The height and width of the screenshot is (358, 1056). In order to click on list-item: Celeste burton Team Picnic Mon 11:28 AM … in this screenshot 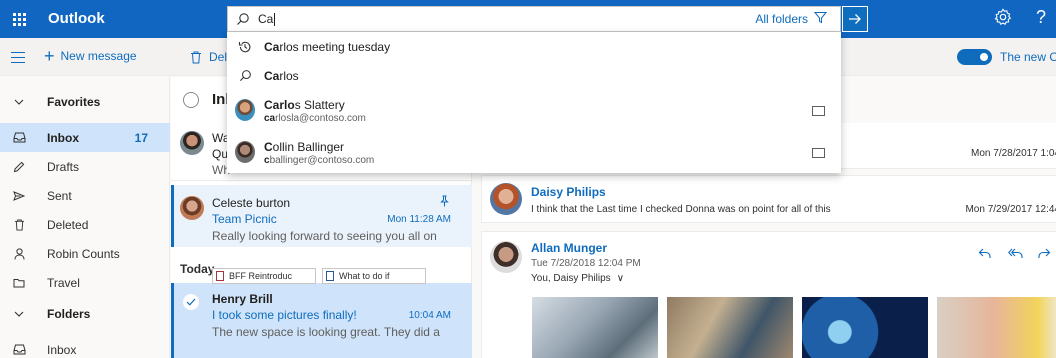, I will do `click(321, 216)`.